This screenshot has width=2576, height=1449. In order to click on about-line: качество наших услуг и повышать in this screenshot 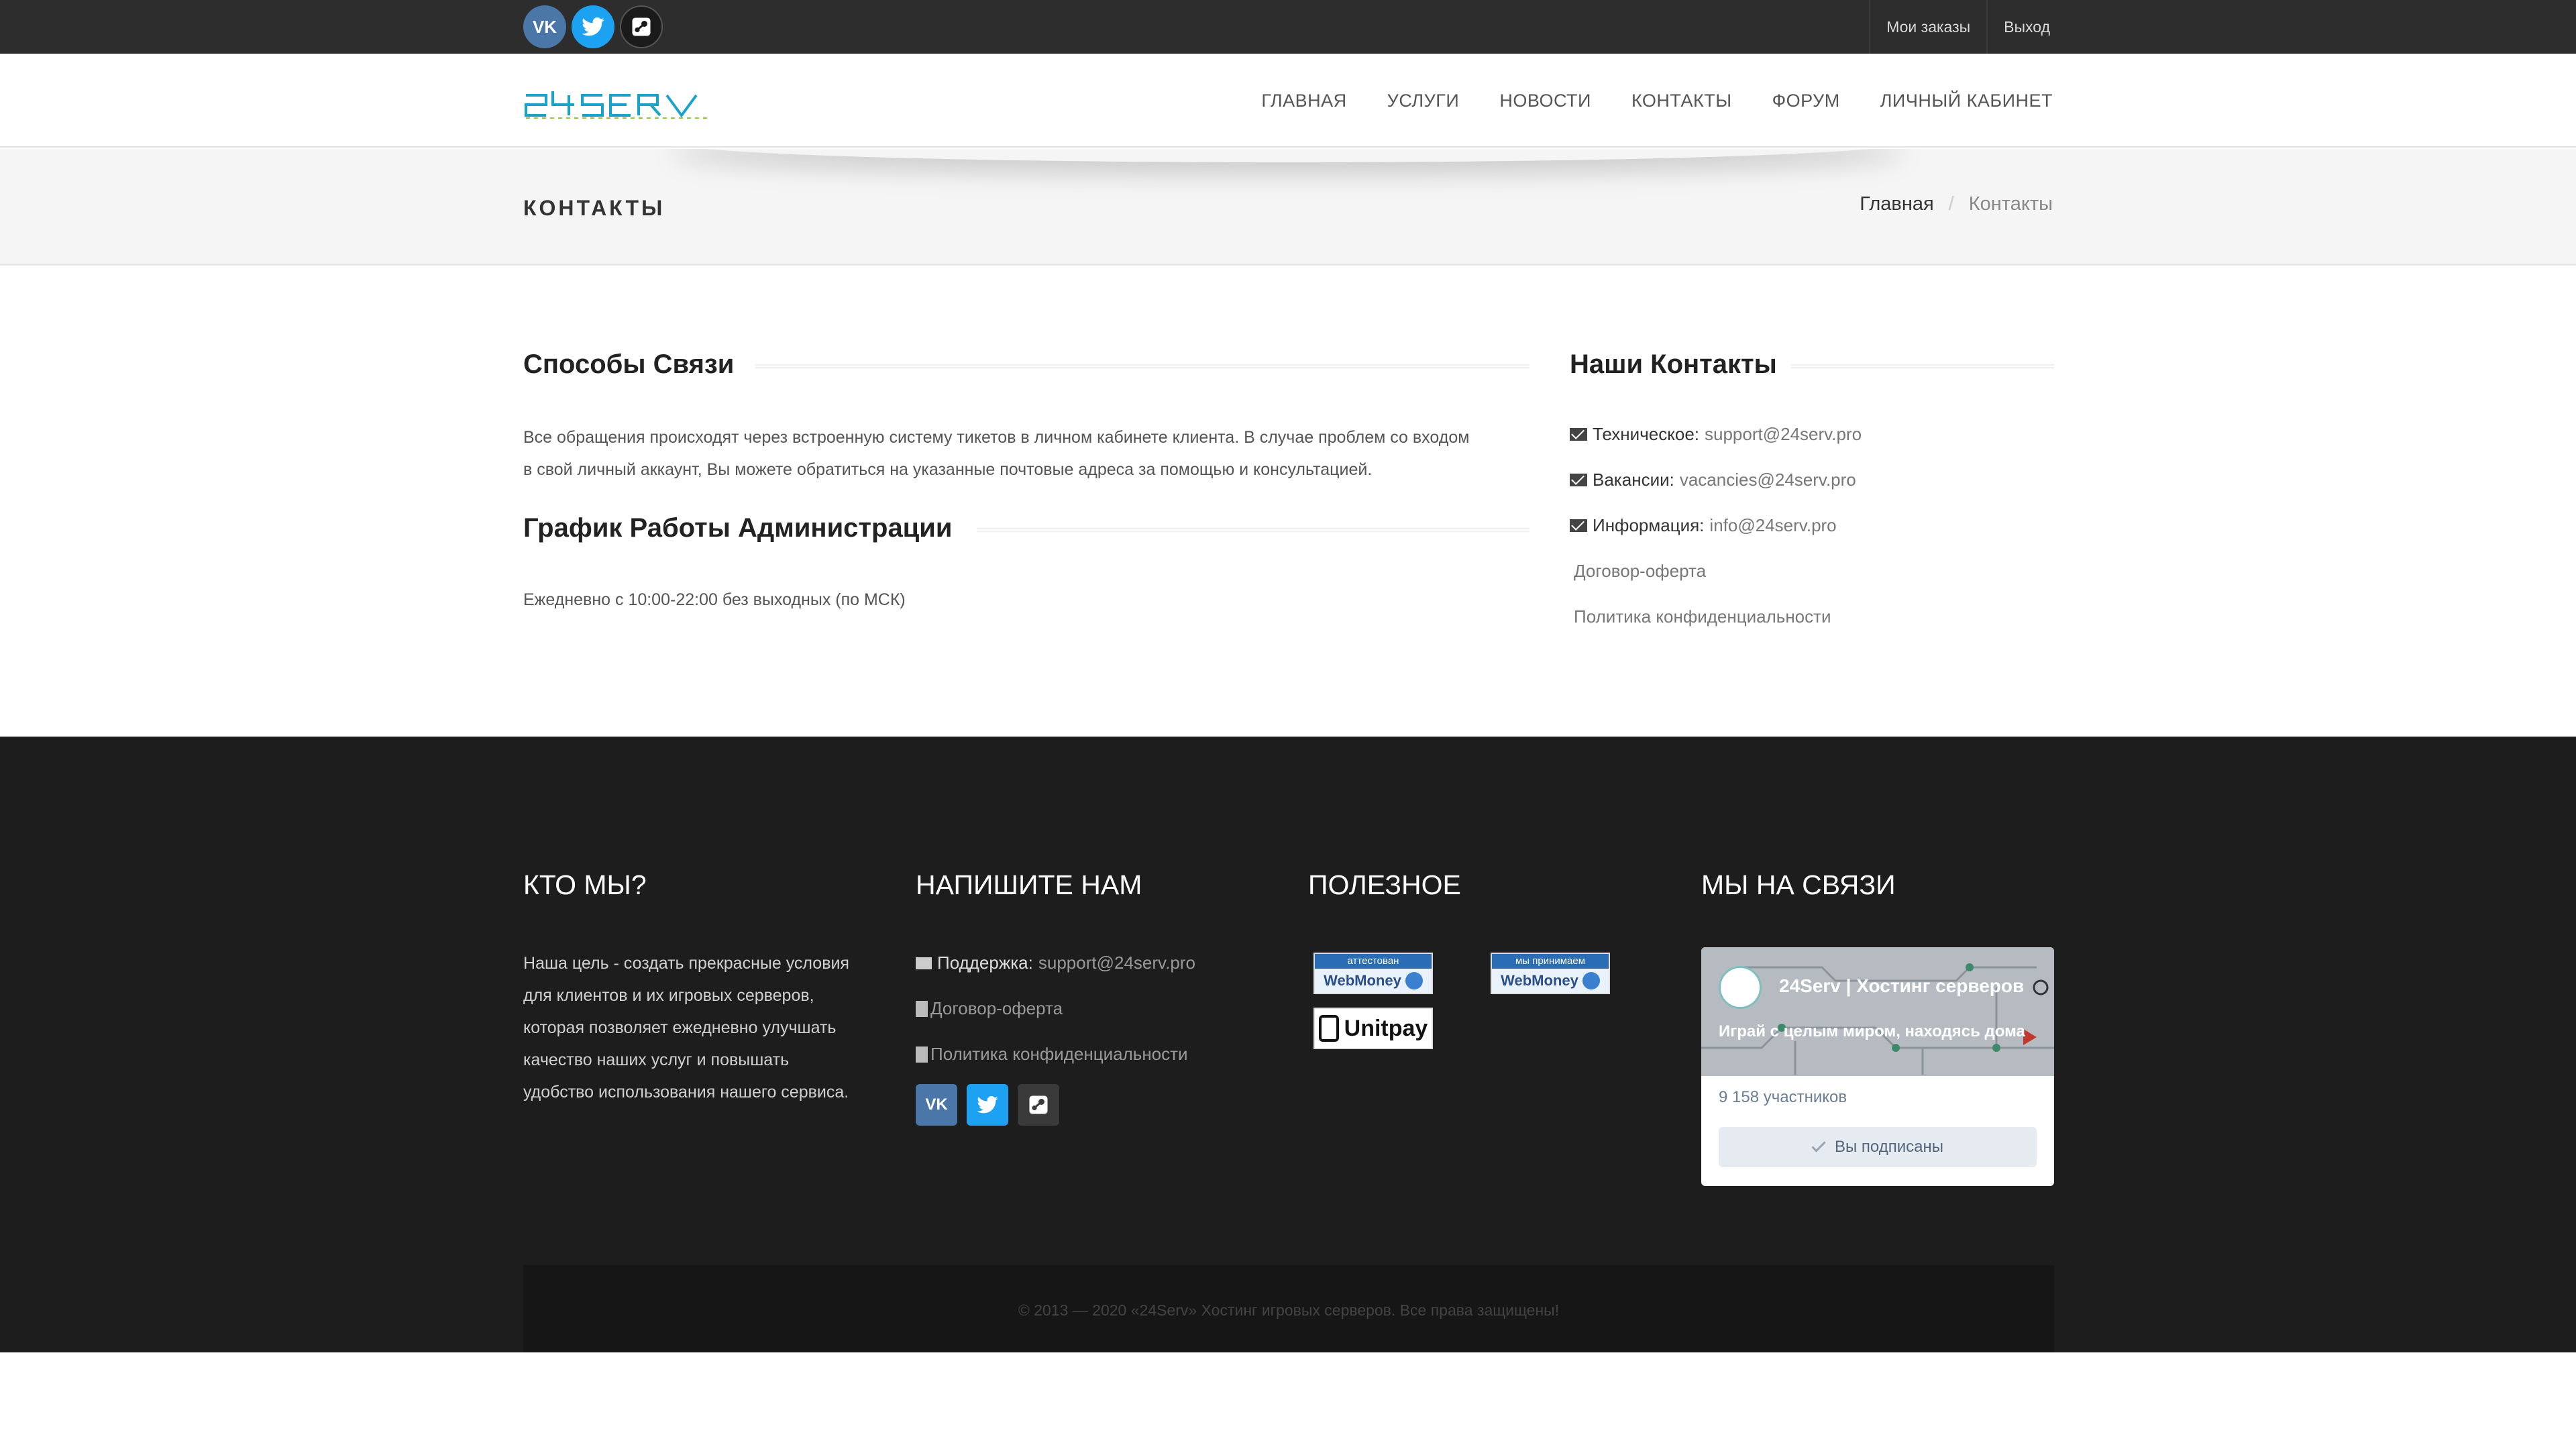, I will do `click(656, 1060)`.